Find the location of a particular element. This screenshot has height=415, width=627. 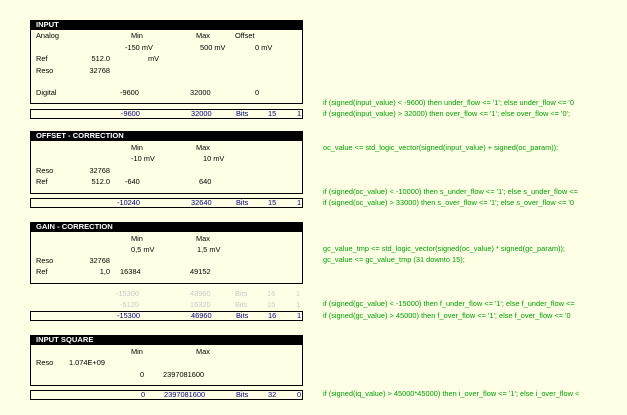

offset-sum-max: 32640 is located at coordinates (201, 202).